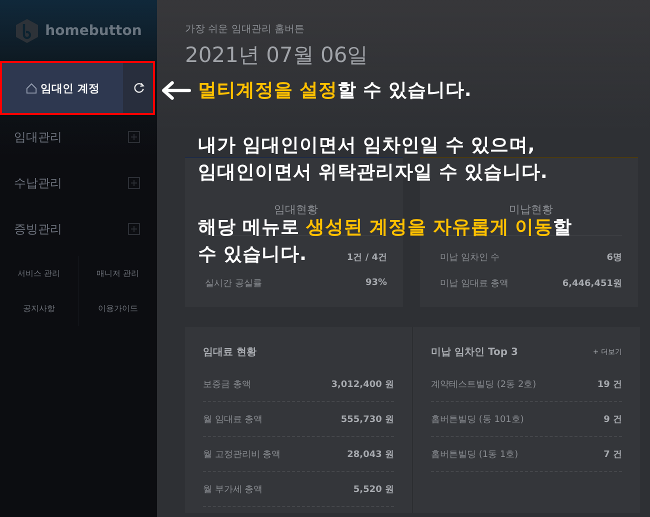  What do you see at coordinates (227, 384) in the screenshot?
I see `row-label: 보증금 총액` at bounding box center [227, 384].